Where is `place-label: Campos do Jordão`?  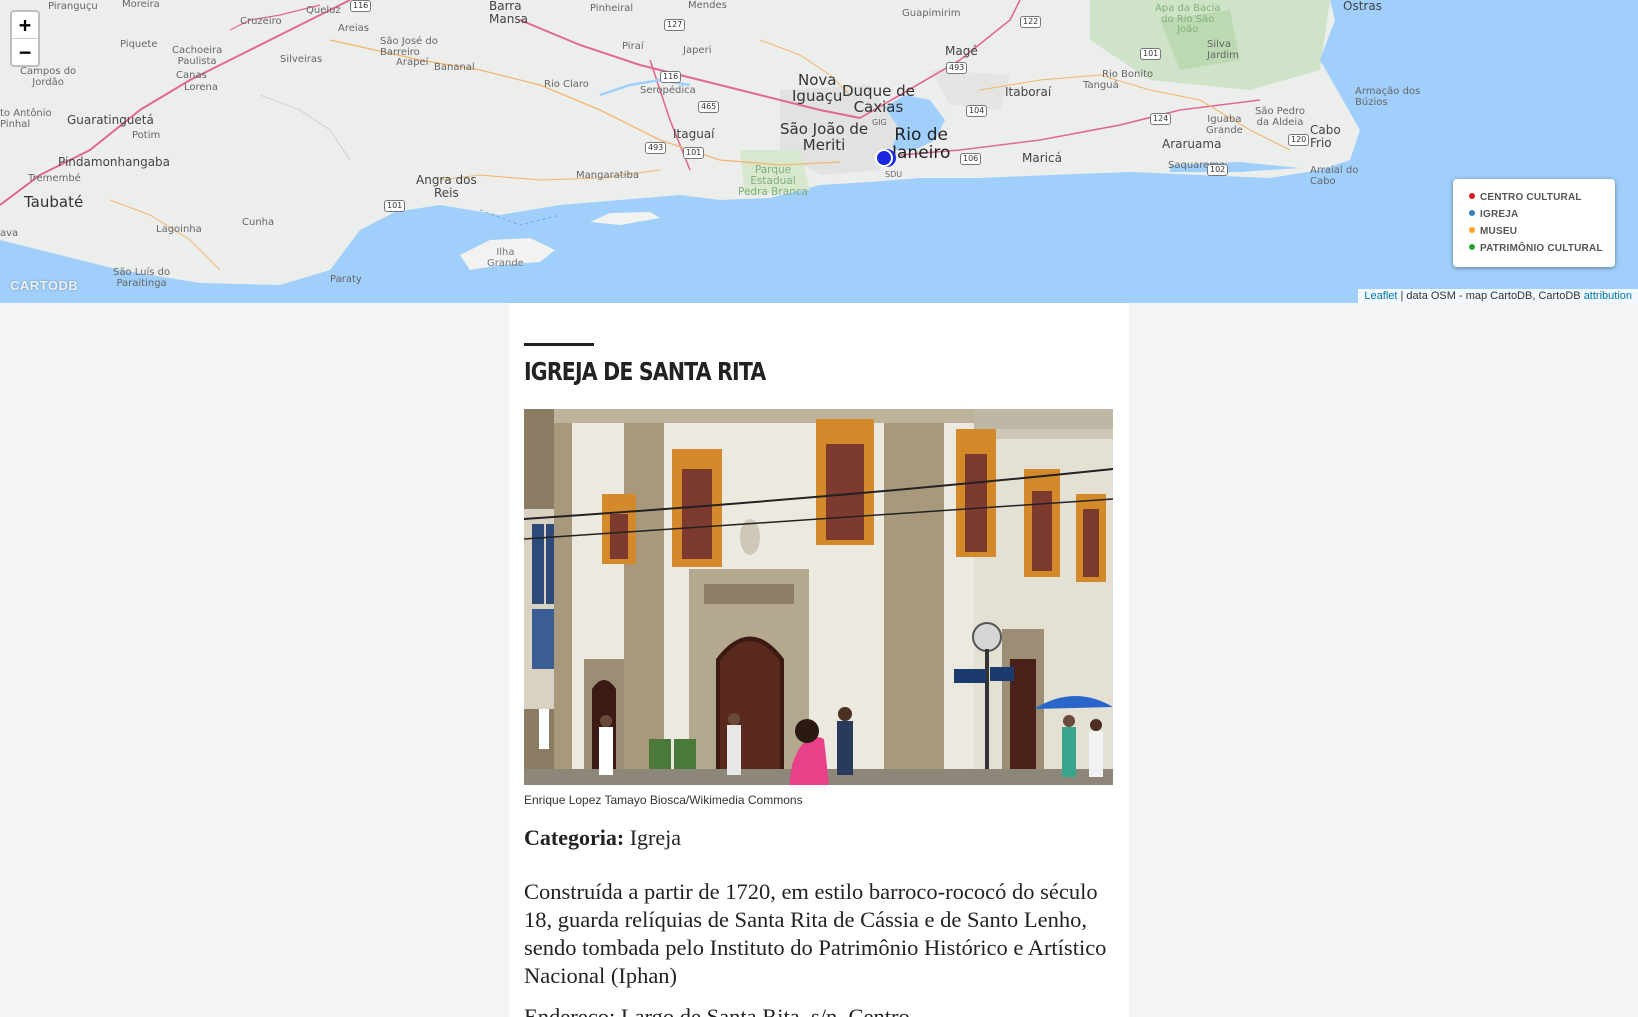
place-label: Campos do Jordão is located at coordinates (48, 77).